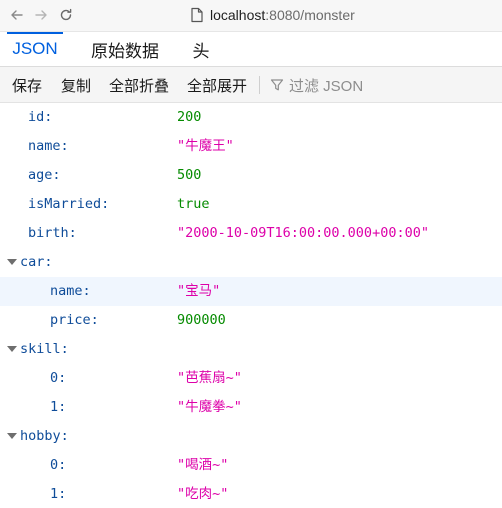 This screenshot has width=502, height=508. What do you see at coordinates (277, 85) in the screenshot?
I see `funnel-icon` at bounding box center [277, 85].